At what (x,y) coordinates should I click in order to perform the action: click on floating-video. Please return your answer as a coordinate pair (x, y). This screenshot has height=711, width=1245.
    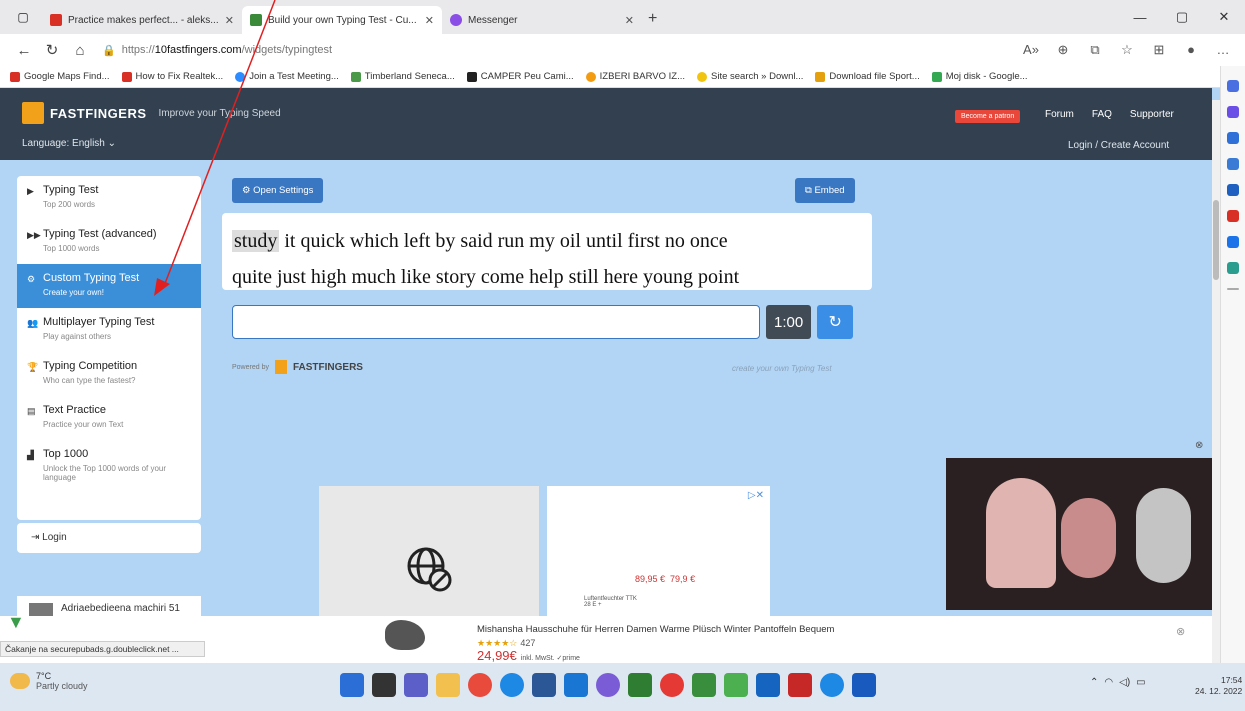
    Looking at the image, I should click on (1081, 534).